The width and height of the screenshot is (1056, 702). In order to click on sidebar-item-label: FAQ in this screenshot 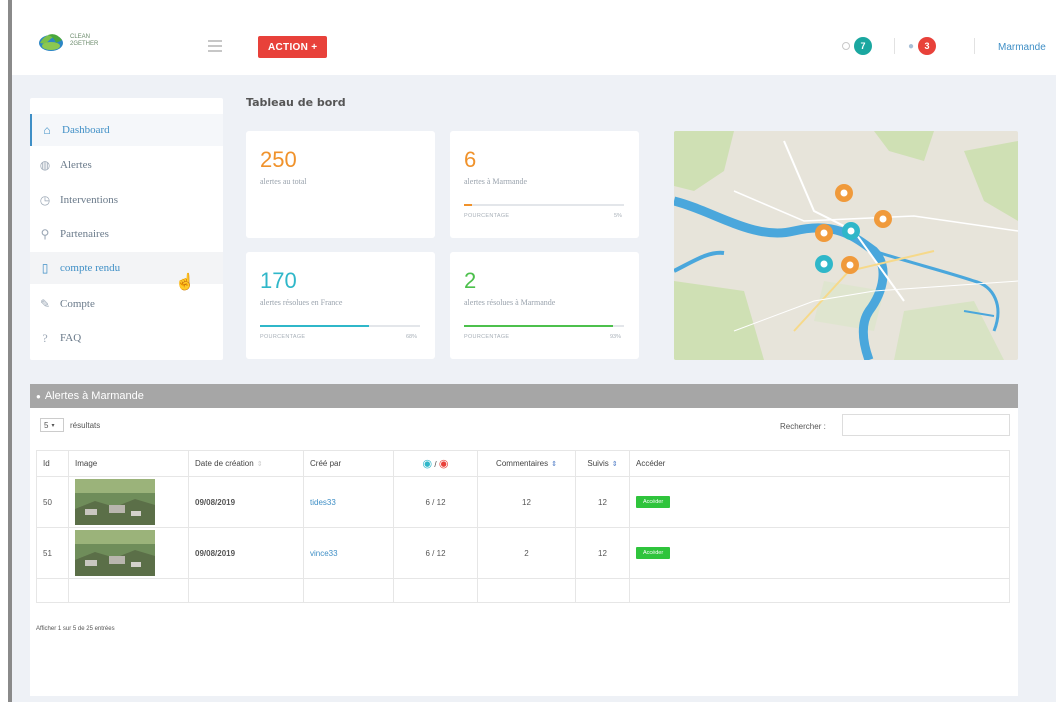, I will do `click(71, 338)`.